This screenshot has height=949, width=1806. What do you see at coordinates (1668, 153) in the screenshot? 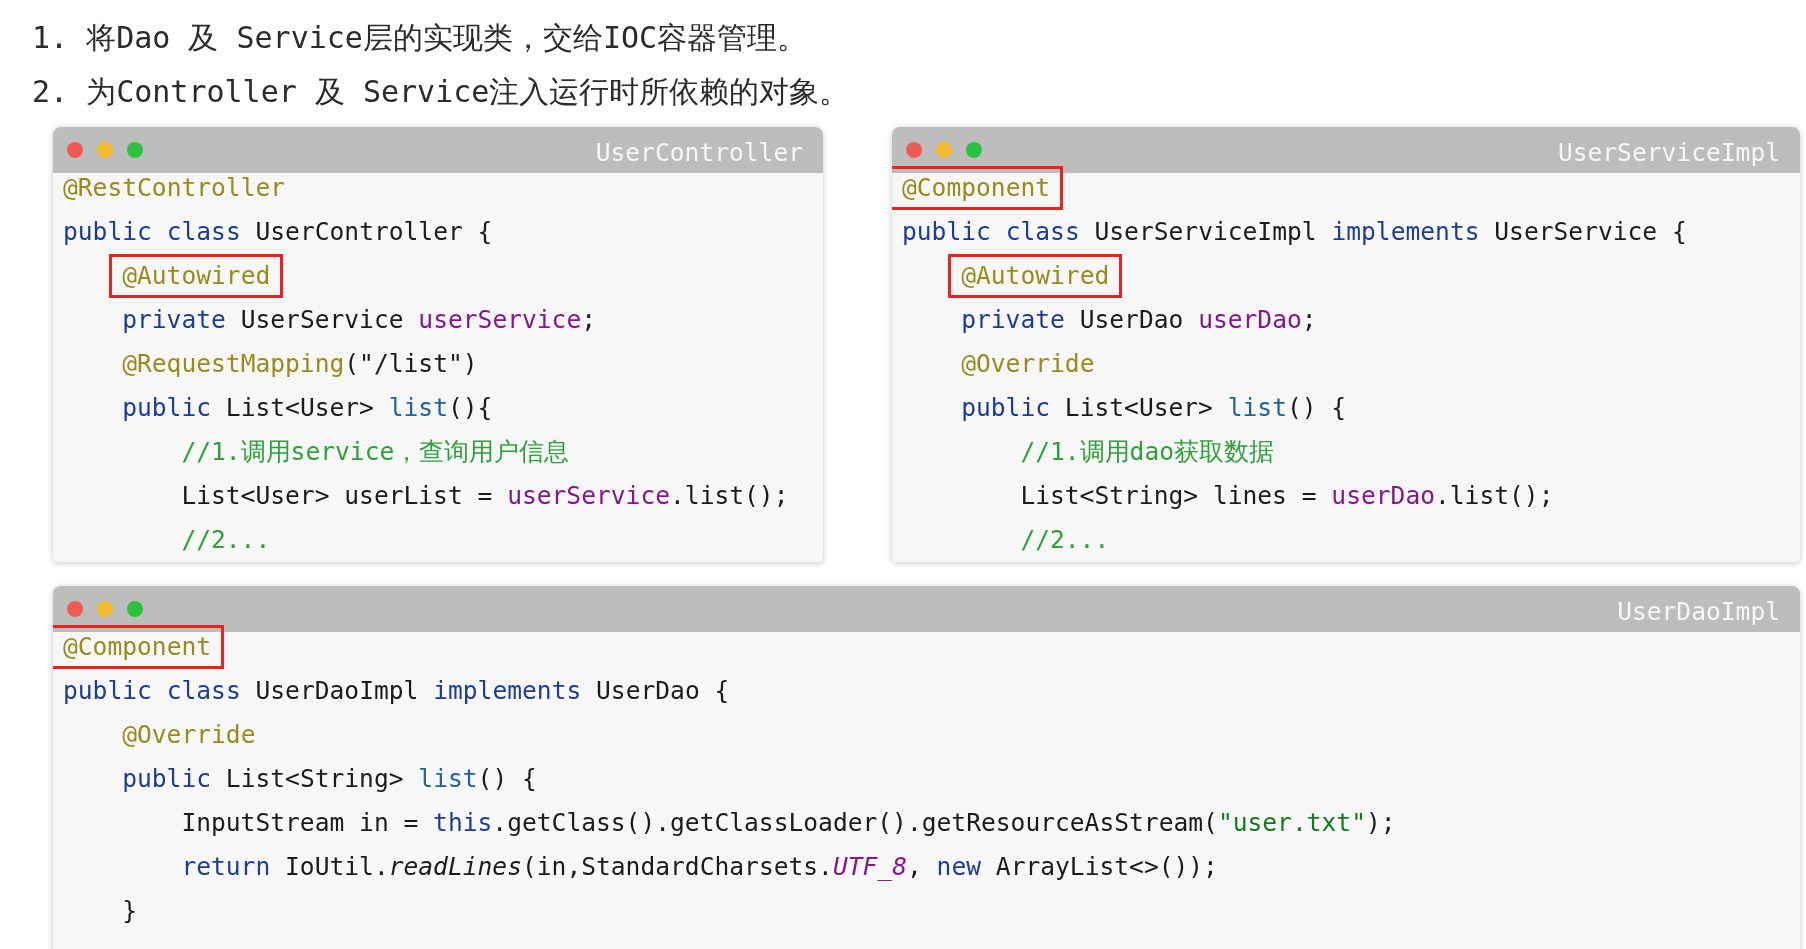
I see `window-title: UserServiceImpl` at bounding box center [1668, 153].